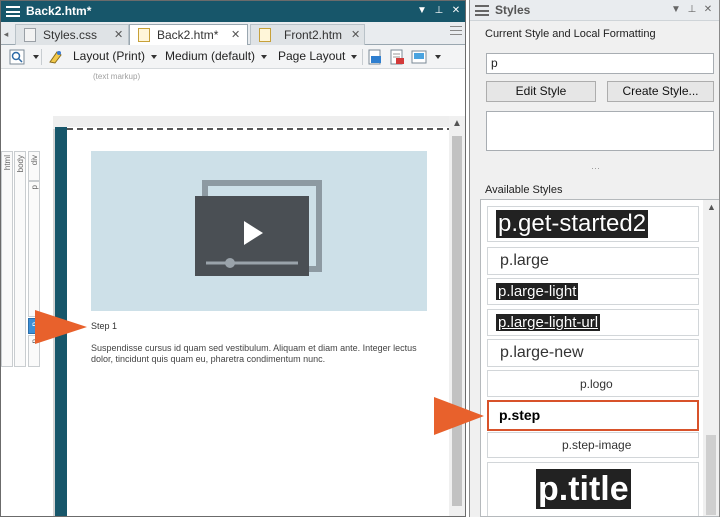 The height and width of the screenshot is (517, 720). I want to click on structure-bar-label: div, so click(34, 160).